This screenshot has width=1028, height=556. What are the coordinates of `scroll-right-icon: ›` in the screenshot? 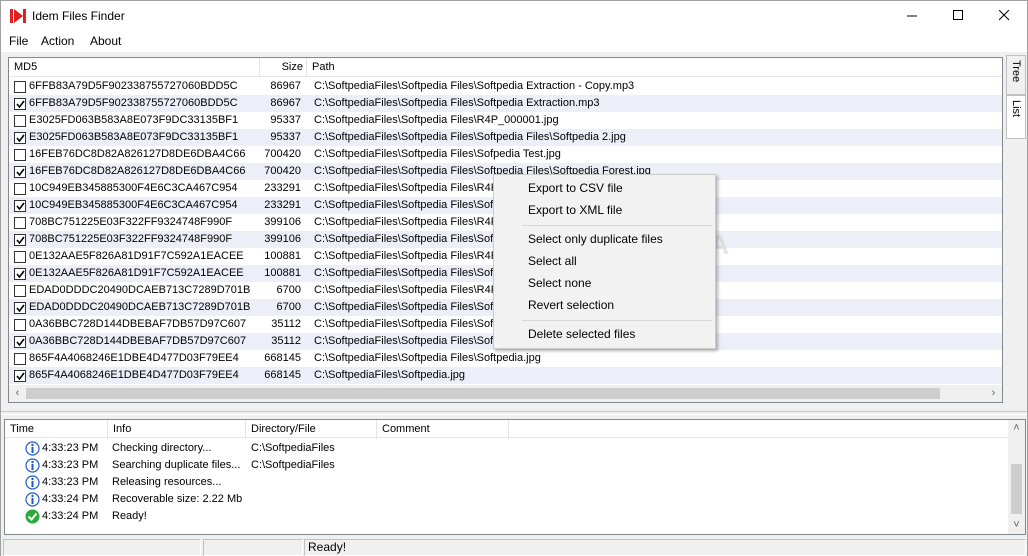 It's located at (993, 393).